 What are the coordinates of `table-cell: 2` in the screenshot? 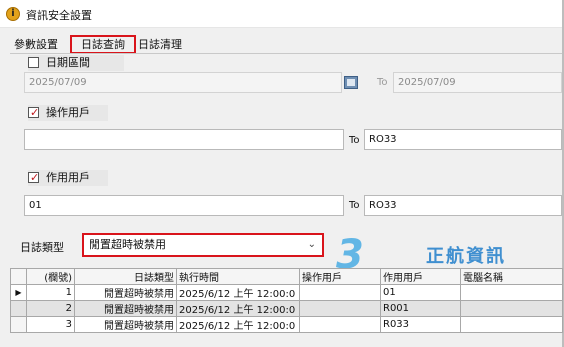 It's located at (50, 308).